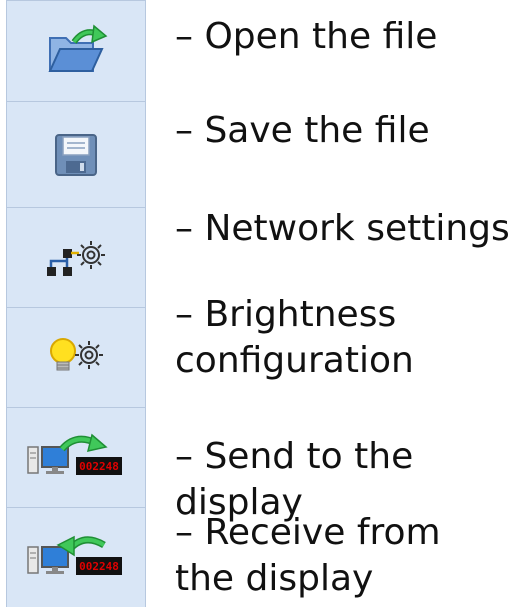 The image size is (525, 607). Describe the element at coordinates (342, 228) in the screenshot. I see `network-settings-description: – Network settings` at that location.